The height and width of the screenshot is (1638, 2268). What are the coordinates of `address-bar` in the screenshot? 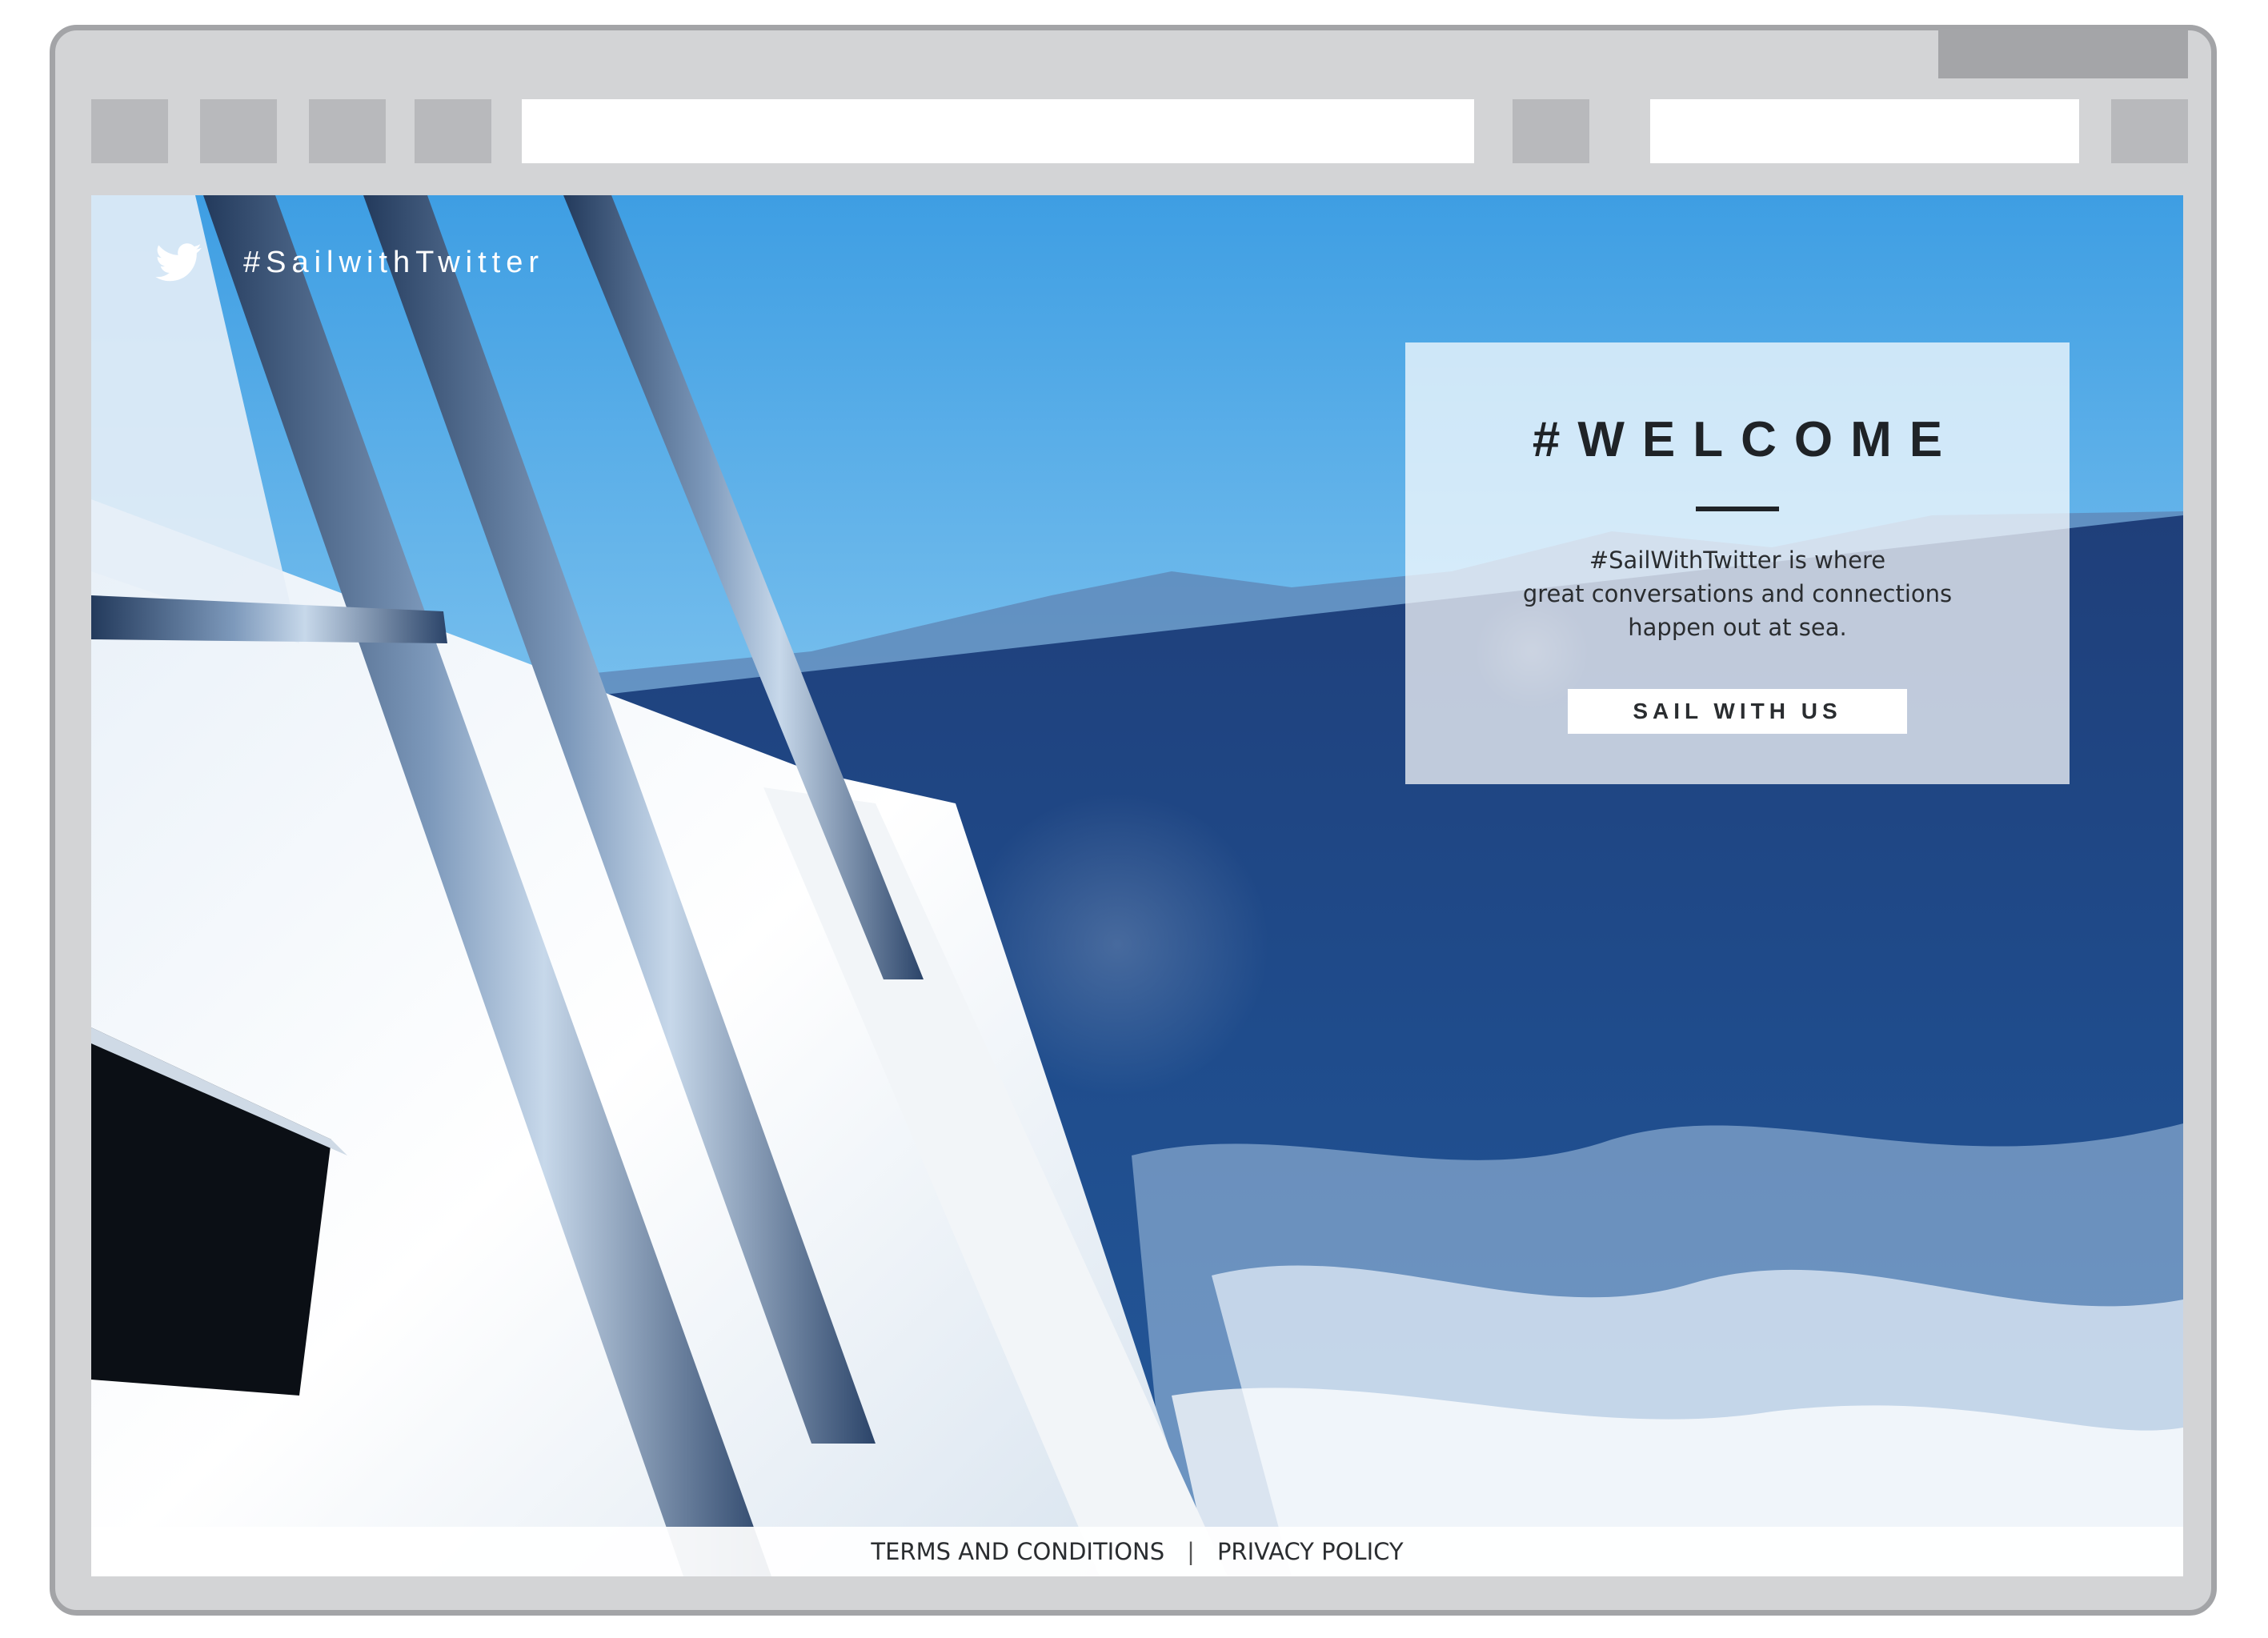 It's located at (998, 131).